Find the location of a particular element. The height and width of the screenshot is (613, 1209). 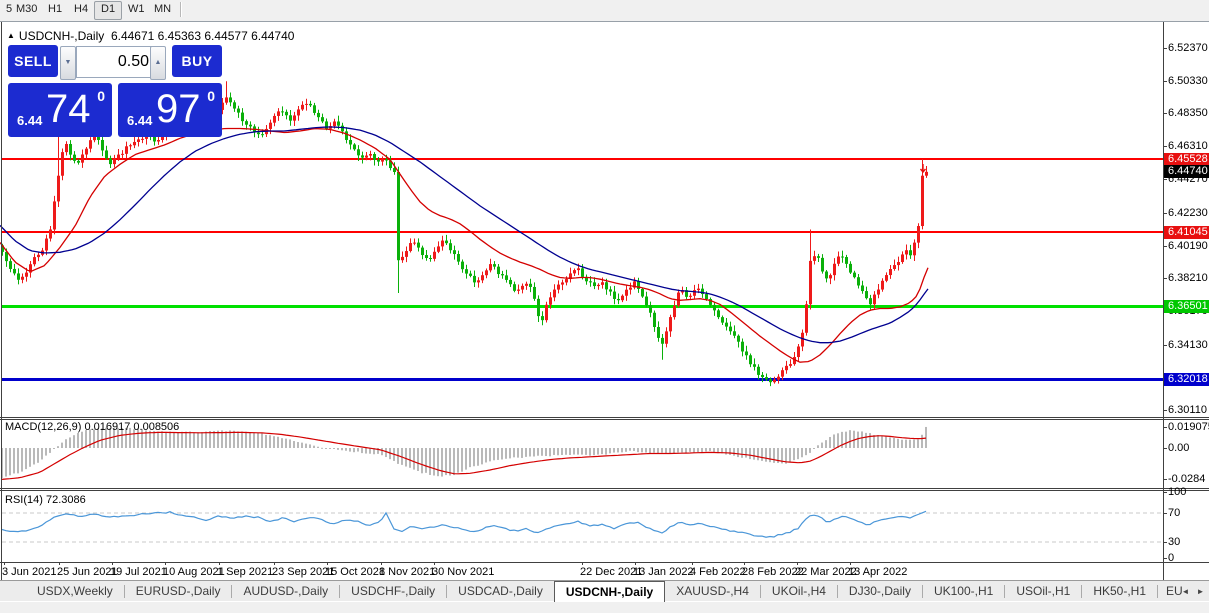

chart-tab-ukoil-h4: UKOil-,H4 is located at coordinates (799, 591).